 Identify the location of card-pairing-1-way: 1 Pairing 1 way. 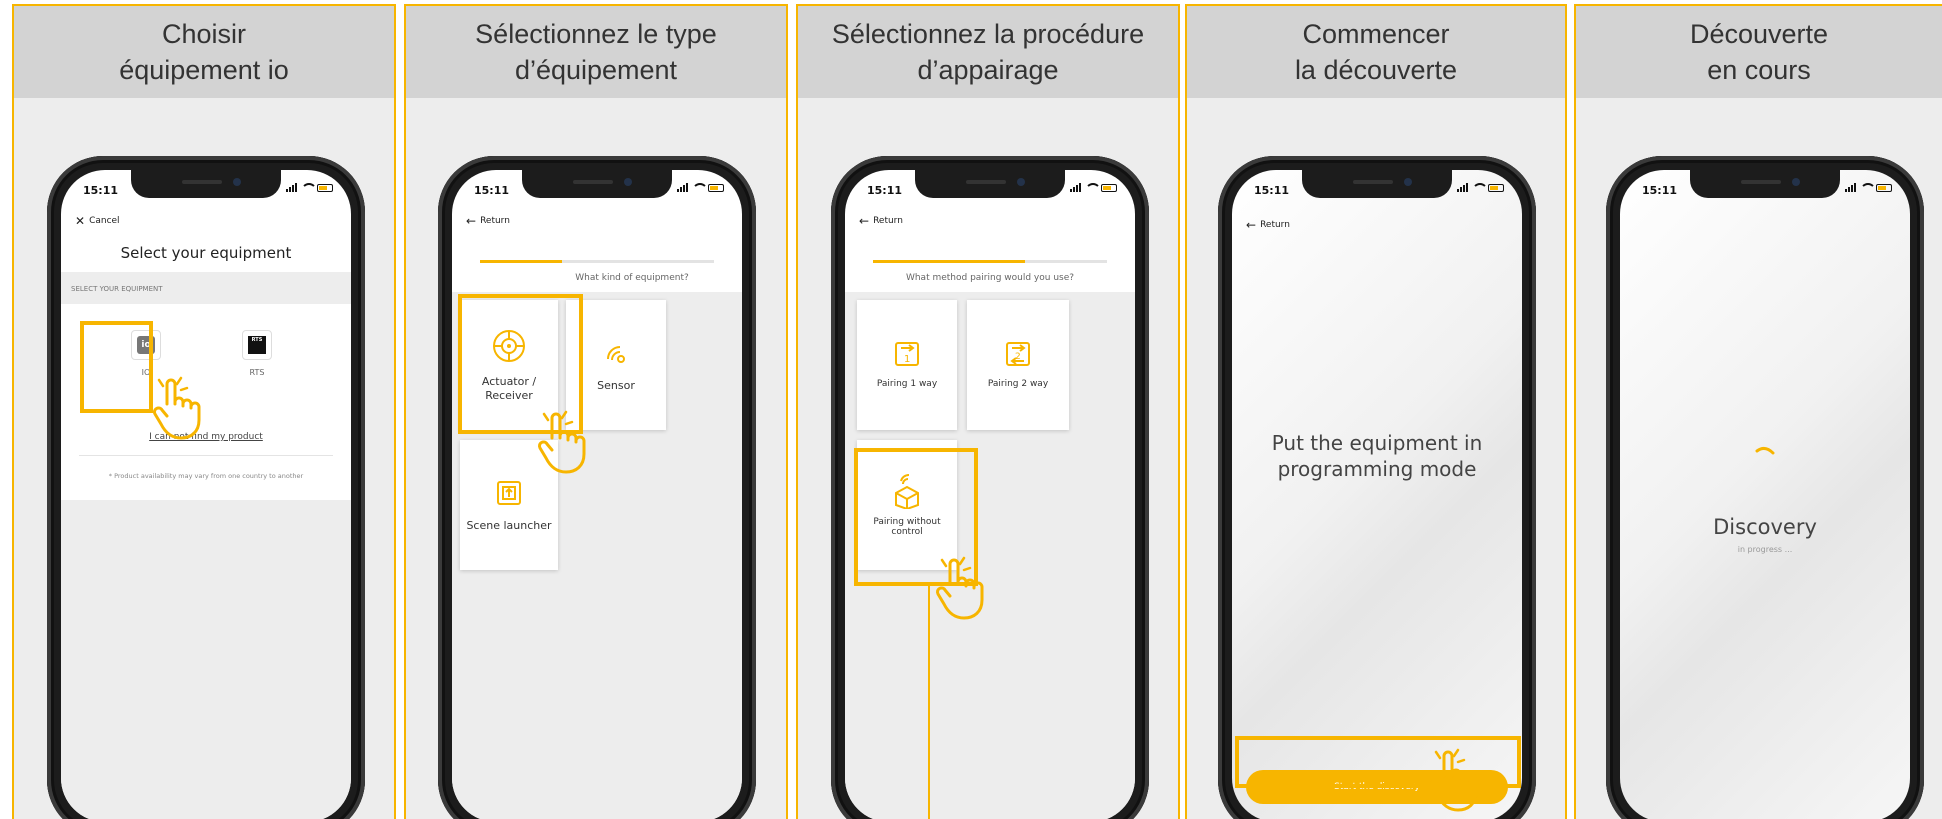
(907, 365).